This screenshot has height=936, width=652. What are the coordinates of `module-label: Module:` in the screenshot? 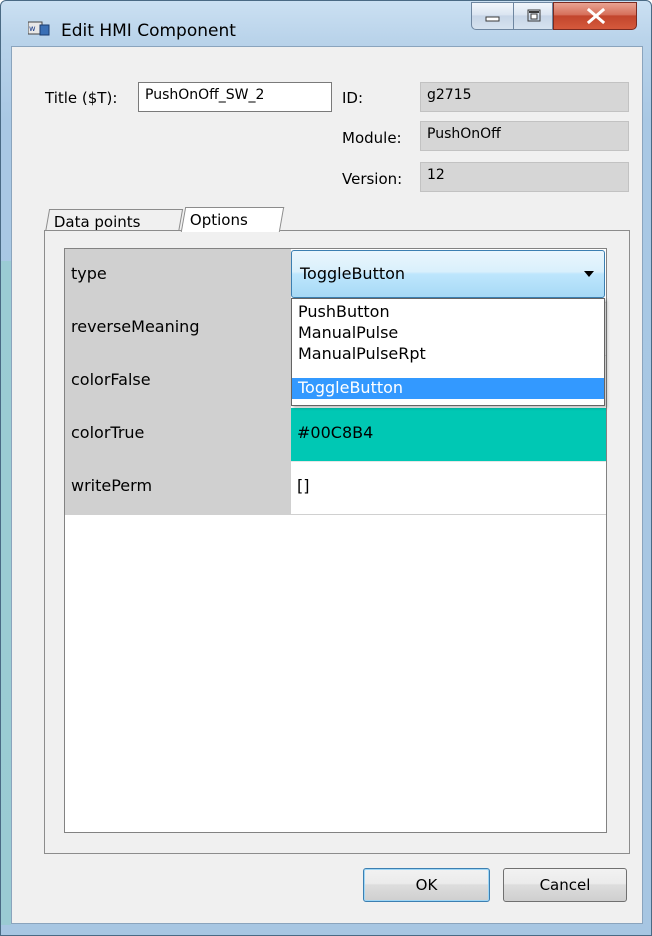 It's located at (372, 138).